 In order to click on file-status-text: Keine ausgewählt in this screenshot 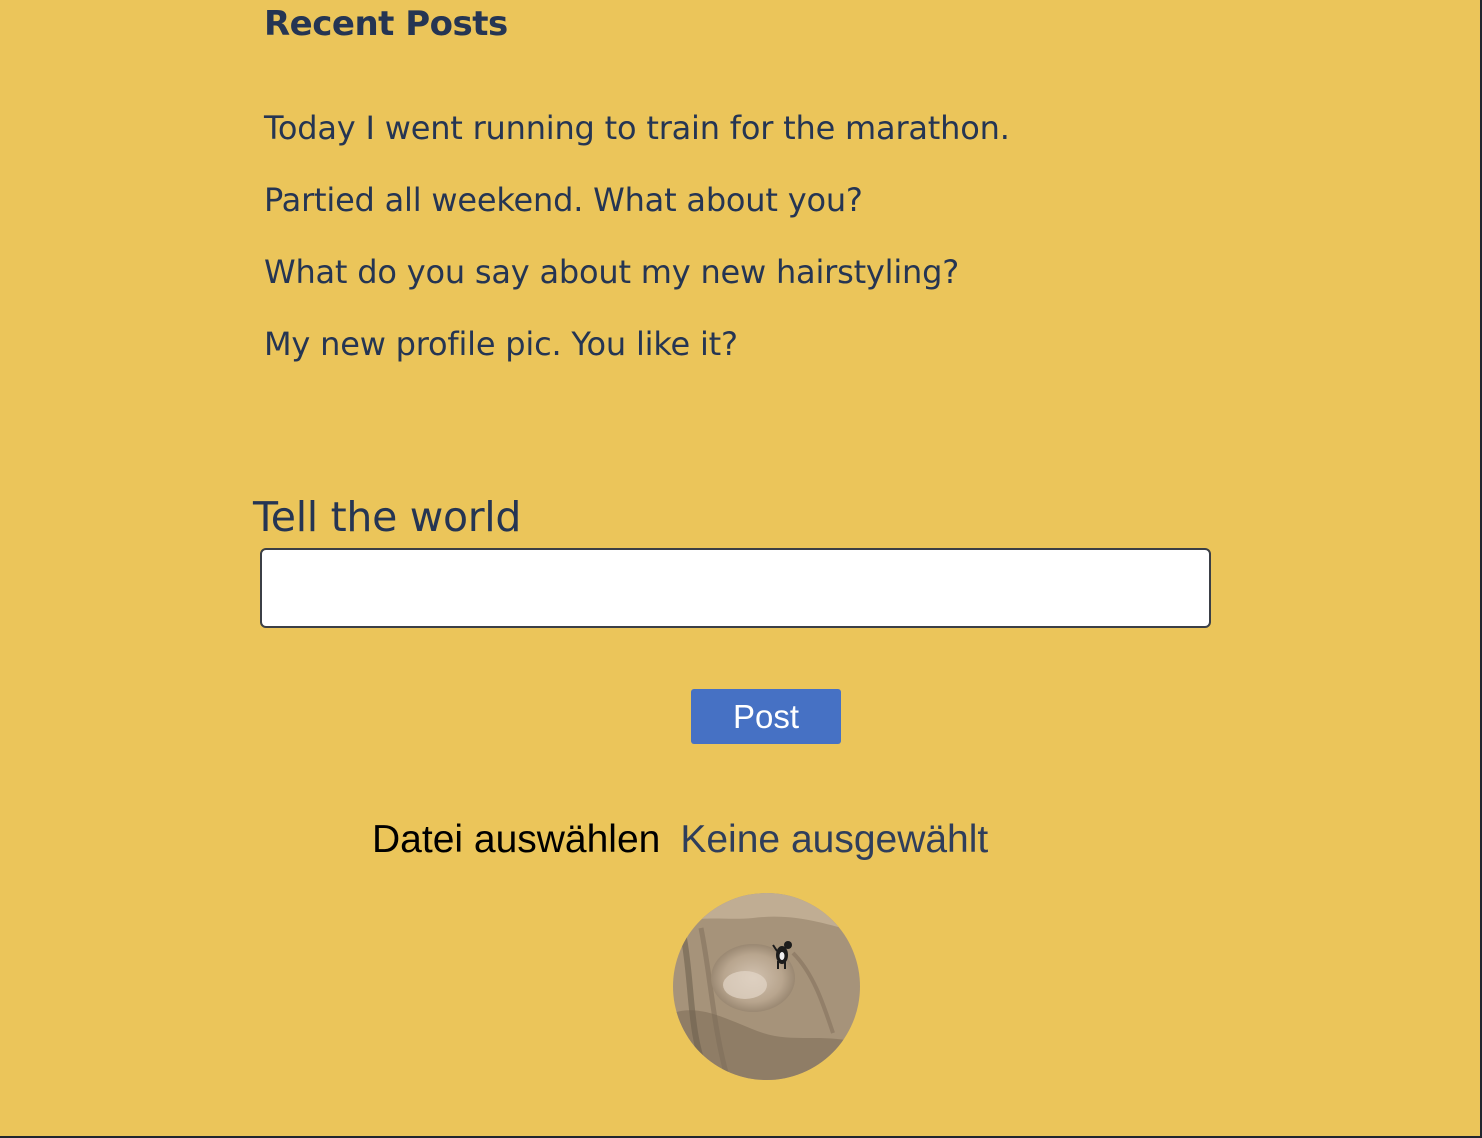, I will do `click(834, 839)`.